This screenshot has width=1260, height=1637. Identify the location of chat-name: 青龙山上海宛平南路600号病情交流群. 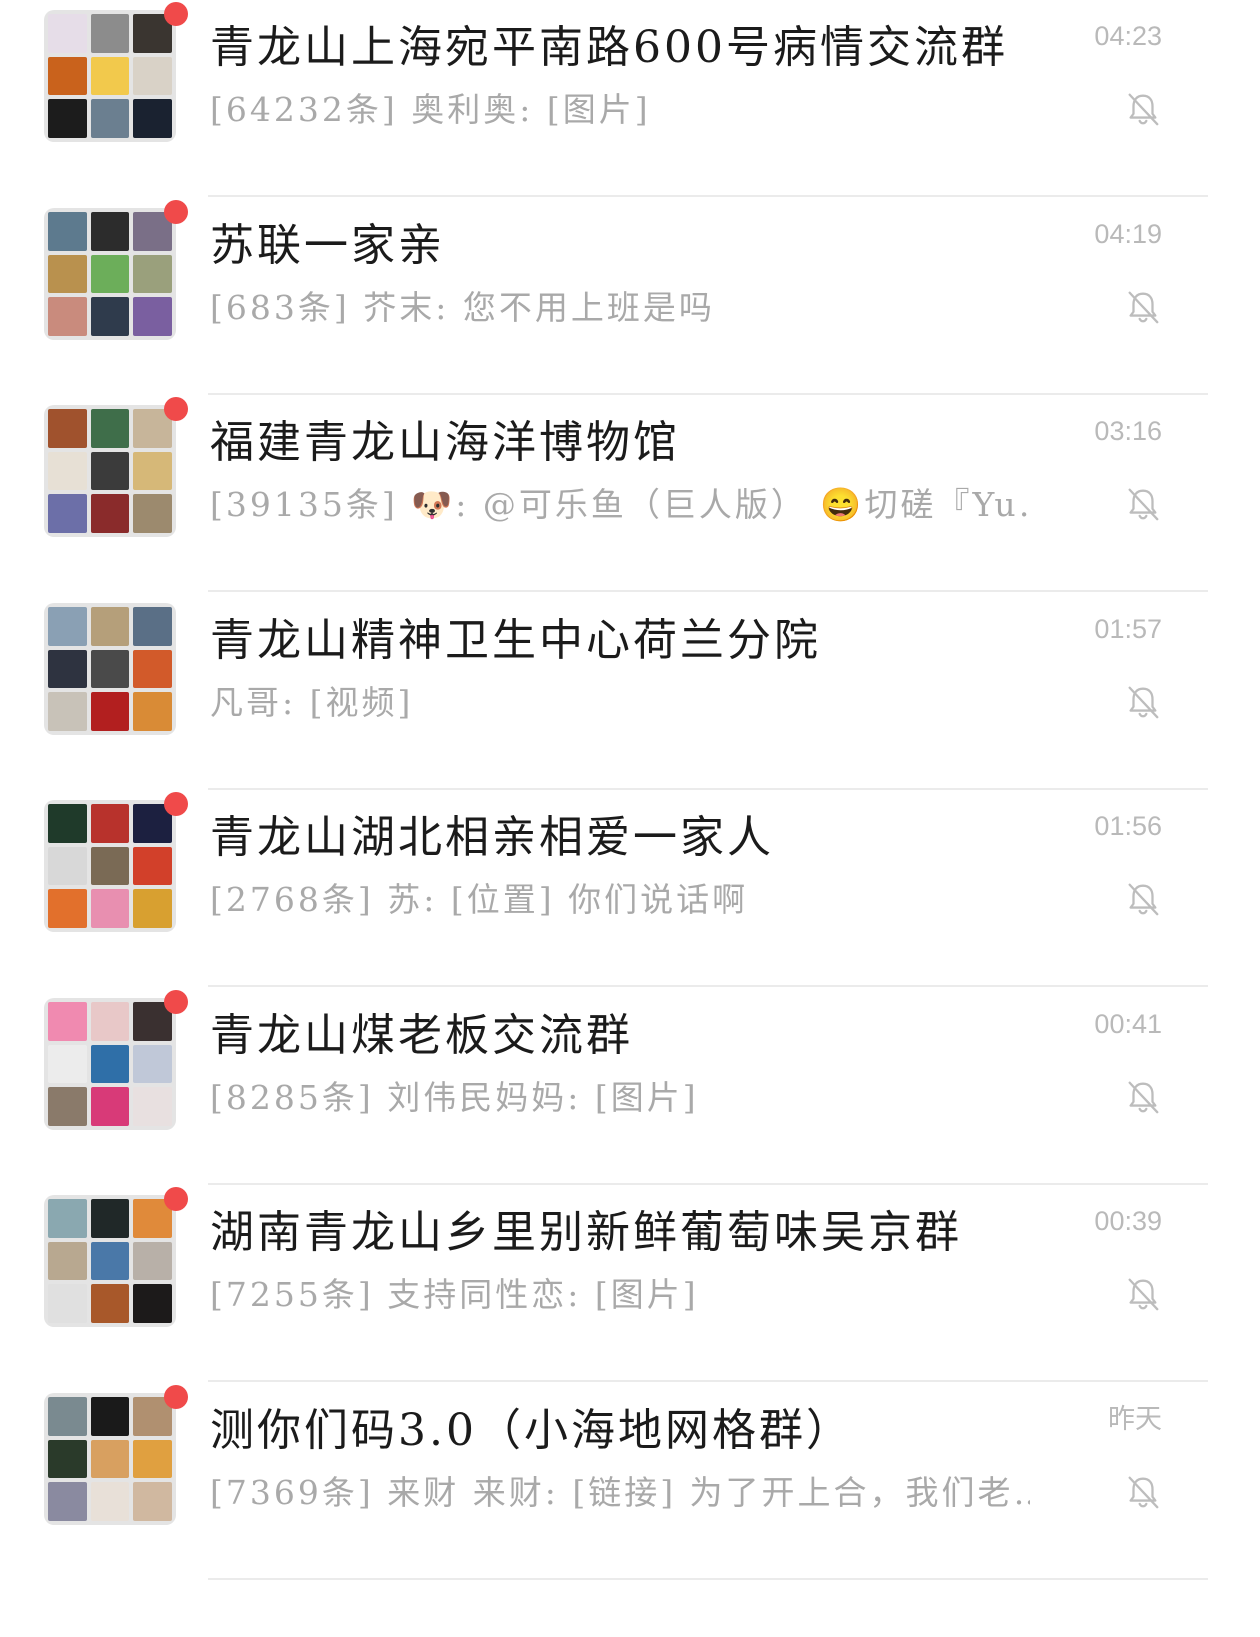
(609, 47).